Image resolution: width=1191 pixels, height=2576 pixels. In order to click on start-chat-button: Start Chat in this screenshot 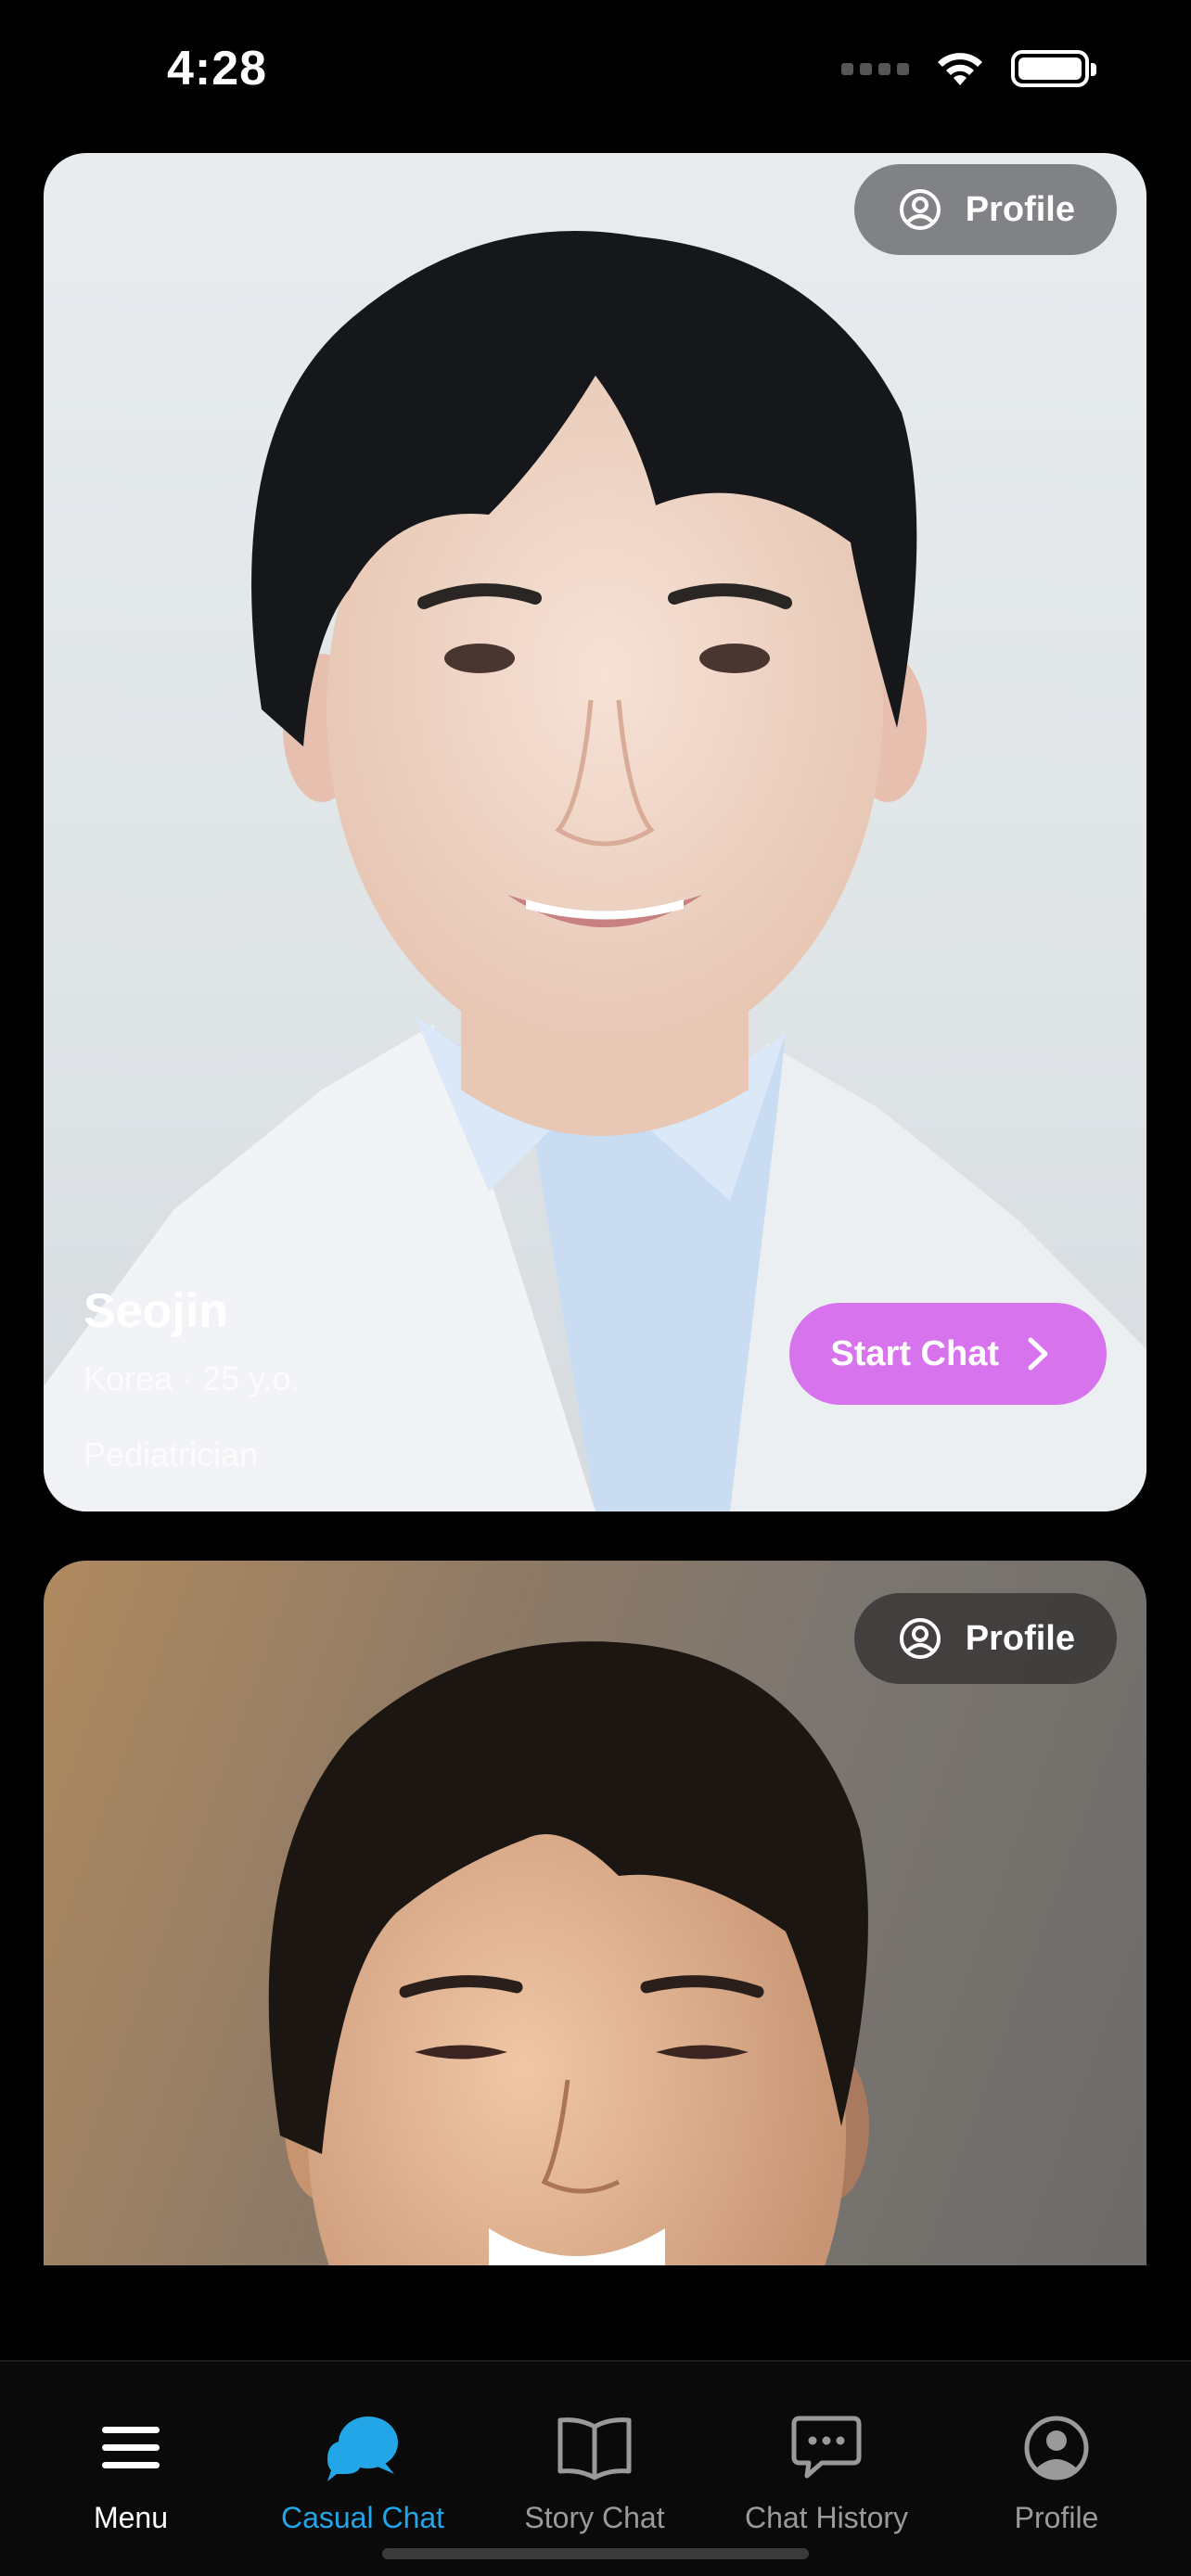, I will do `click(948, 1354)`.